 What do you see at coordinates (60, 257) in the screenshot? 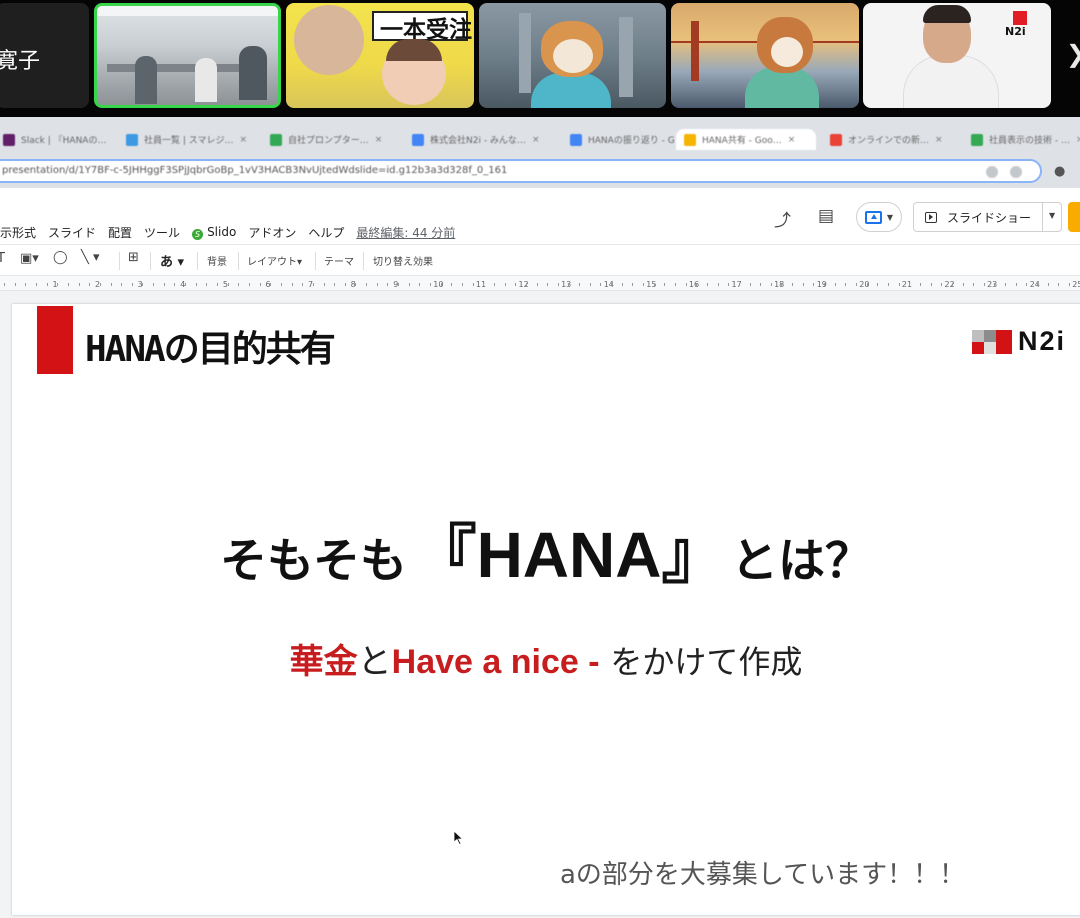
I see `shape-icon: ◯` at bounding box center [60, 257].